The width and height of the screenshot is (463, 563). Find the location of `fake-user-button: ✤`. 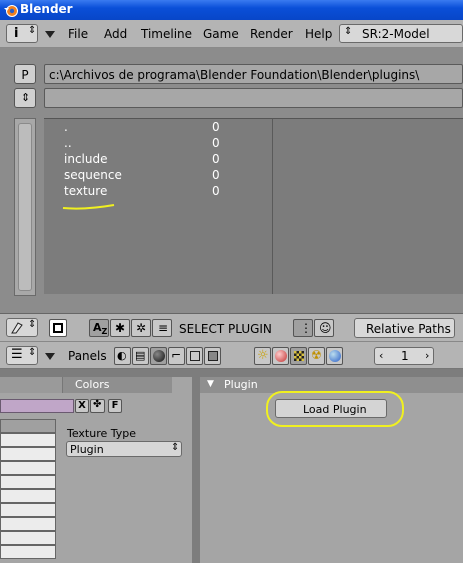

fake-user-button: ✤ is located at coordinates (97, 406).